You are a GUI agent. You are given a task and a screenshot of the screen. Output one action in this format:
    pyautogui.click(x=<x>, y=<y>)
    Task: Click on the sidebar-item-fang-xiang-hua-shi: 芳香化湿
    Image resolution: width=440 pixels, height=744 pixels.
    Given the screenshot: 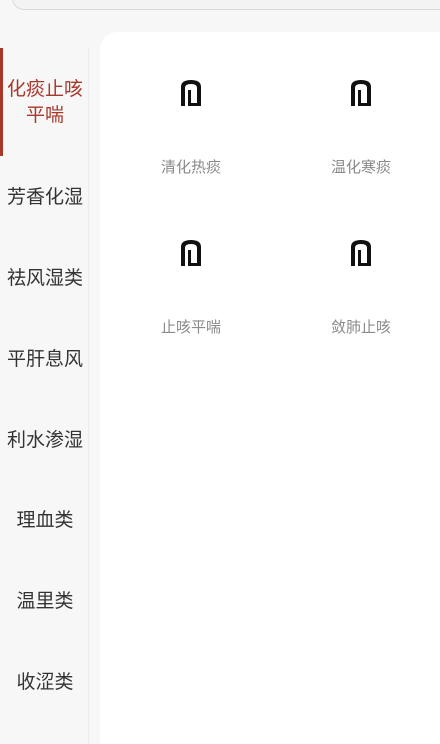 What is the action you would take?
    pyautogui.click(x=44, y=197)
    